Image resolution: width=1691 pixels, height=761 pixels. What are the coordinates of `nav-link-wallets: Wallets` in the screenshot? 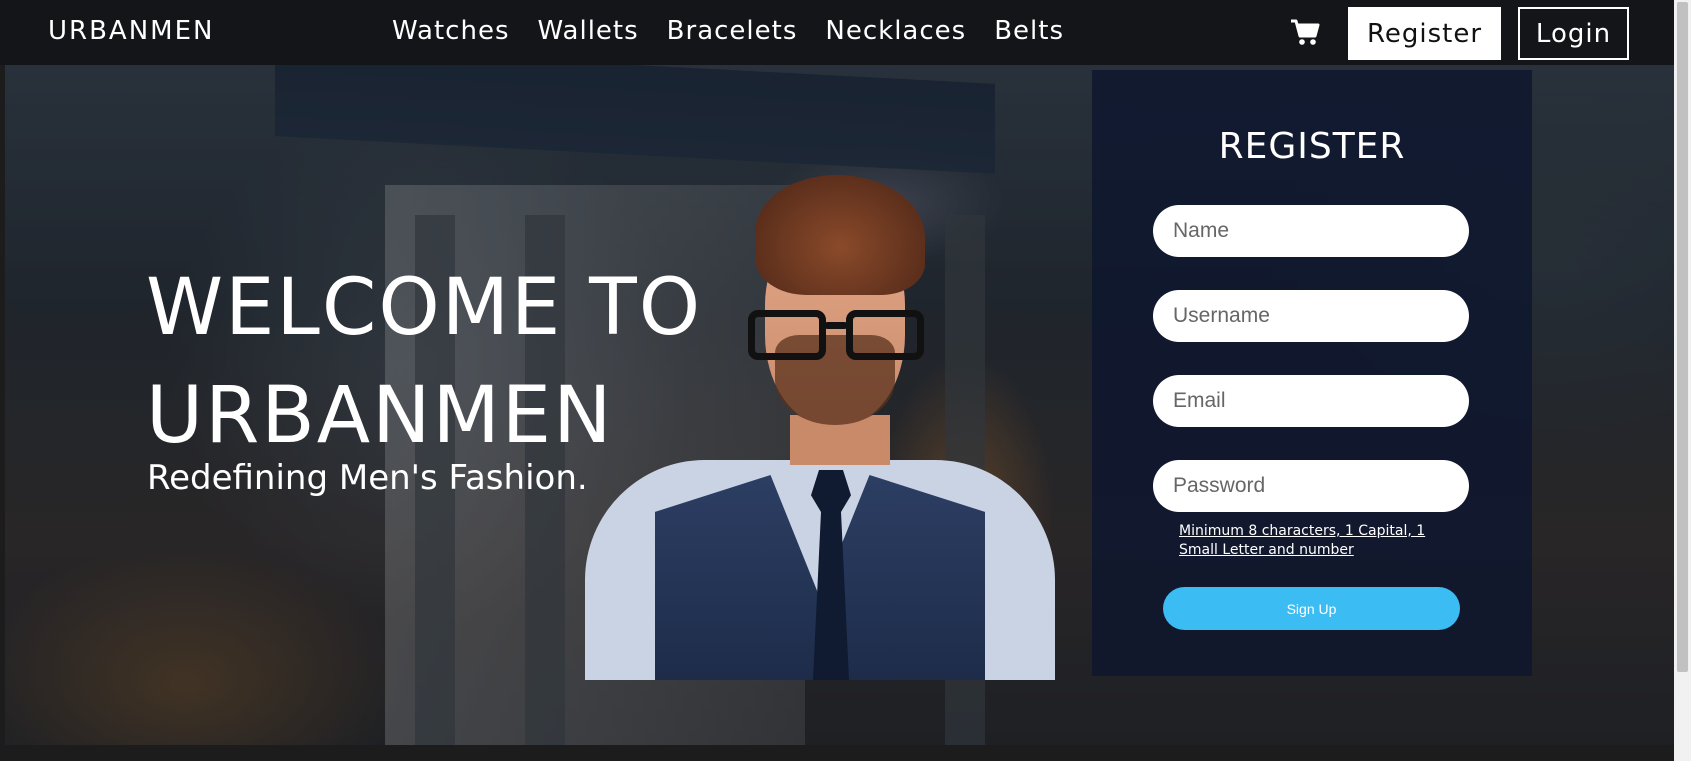 It's located at (588, 31).